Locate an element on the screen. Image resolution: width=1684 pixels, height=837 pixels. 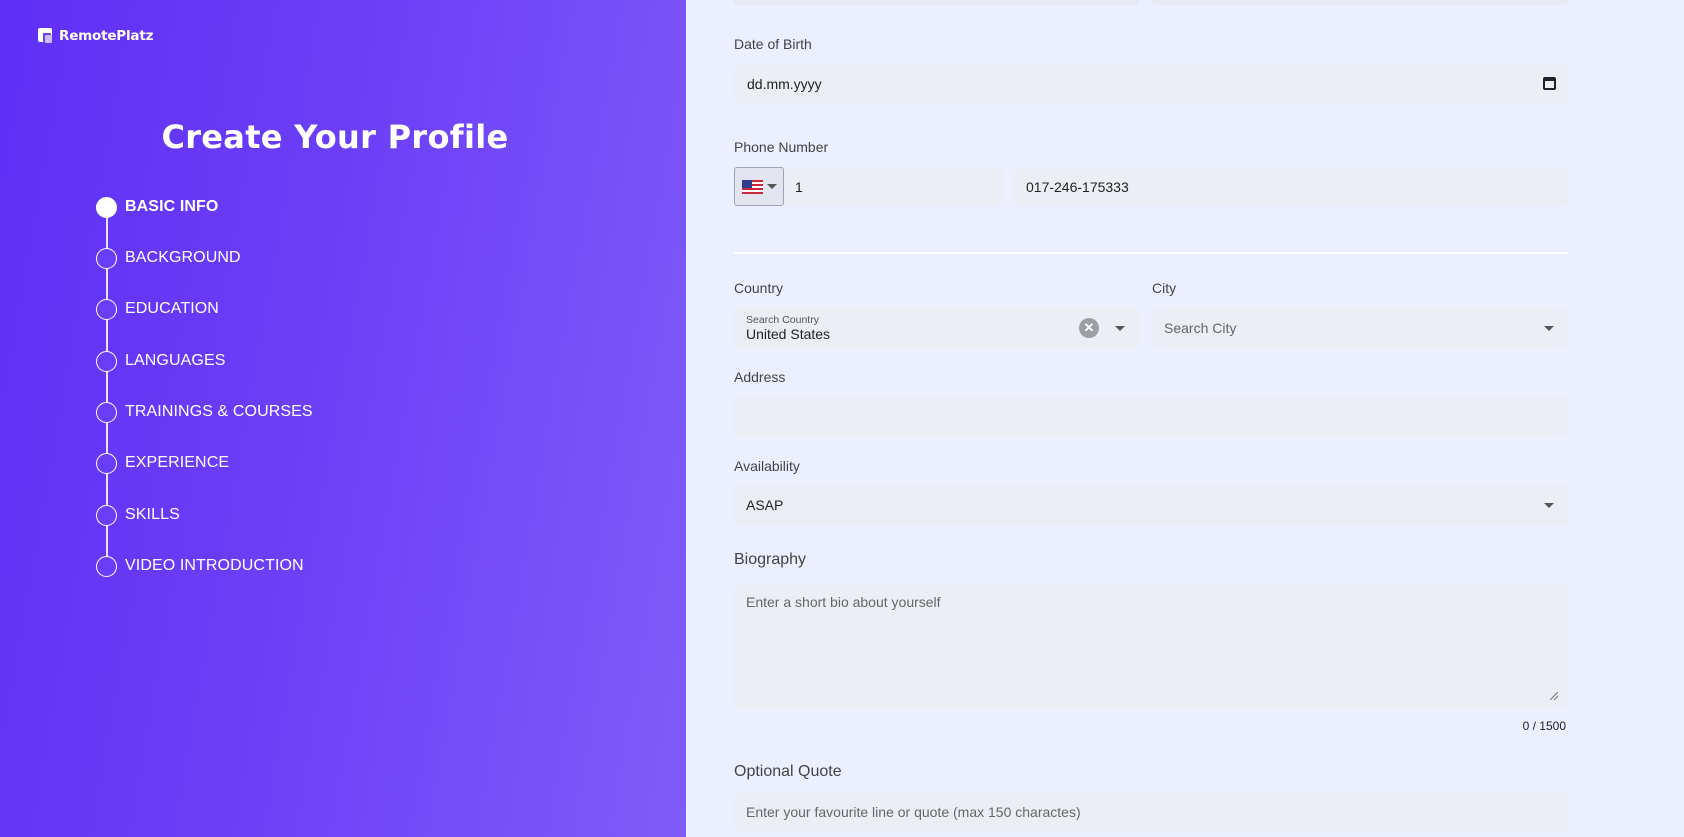
step-languages: LANGUAGES is located at coordinates (161, 361).